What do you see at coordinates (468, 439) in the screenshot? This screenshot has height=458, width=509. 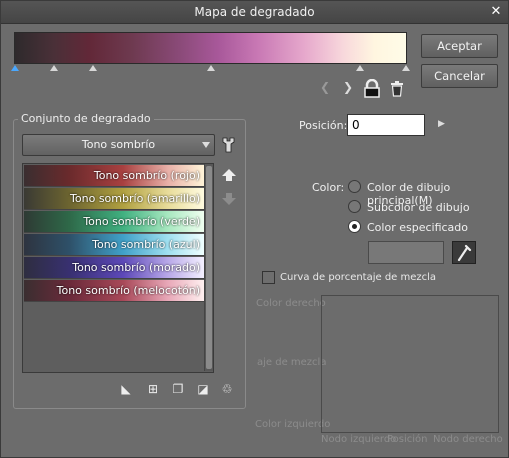 I see `right-node-label: Nodo derecho` at bounding box center [468, 439].